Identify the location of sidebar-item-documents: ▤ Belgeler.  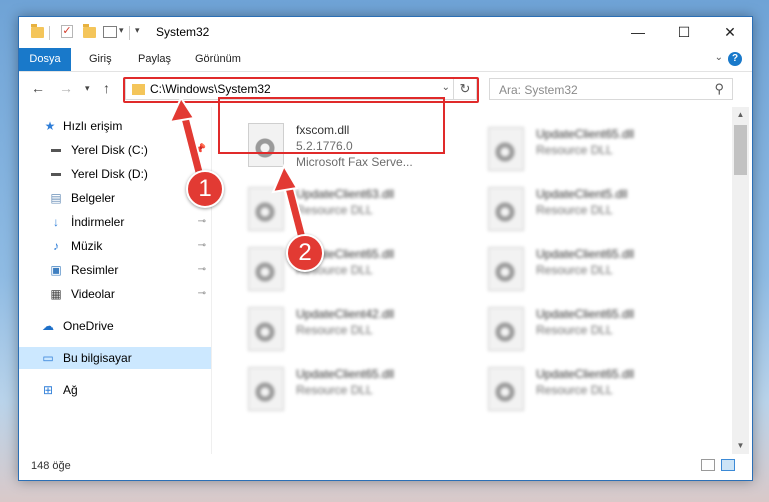
(115, 198).